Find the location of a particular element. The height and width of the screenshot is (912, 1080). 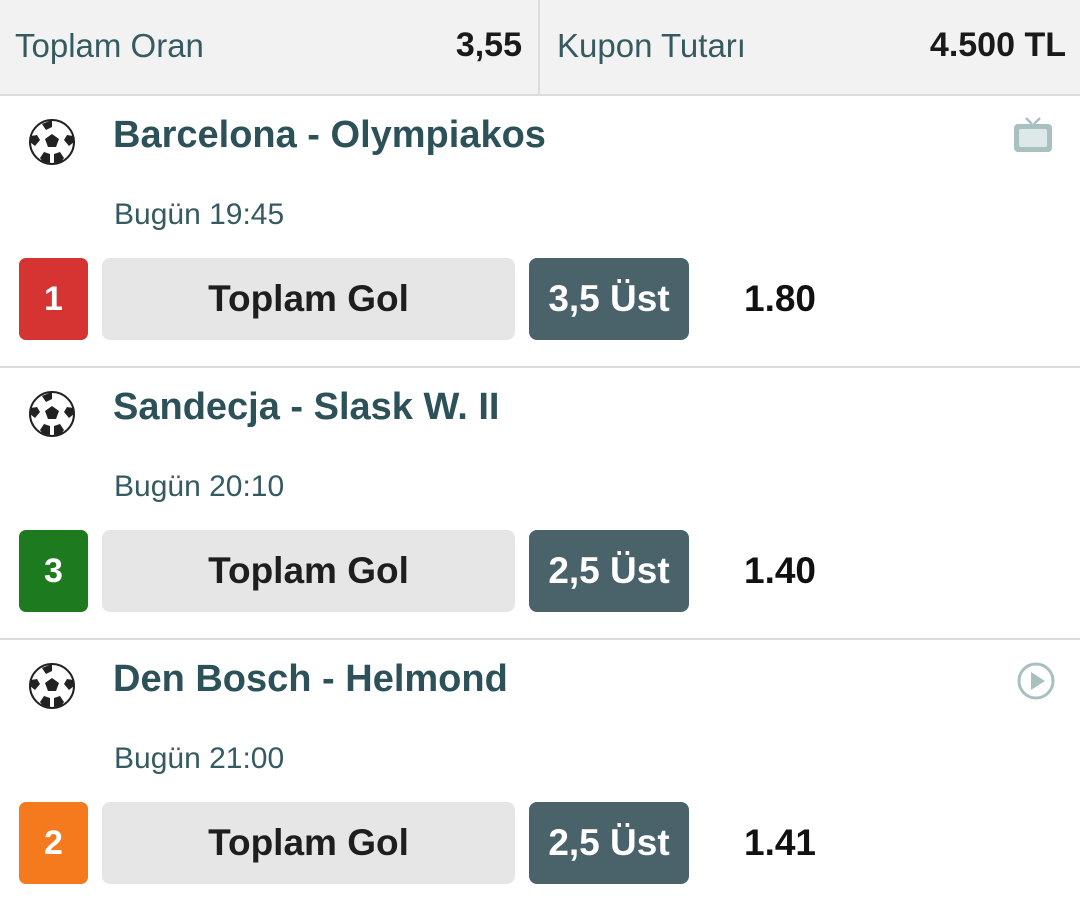

coupon-amount-label: Kupon Tutarı is located at coordinates (651, 45).